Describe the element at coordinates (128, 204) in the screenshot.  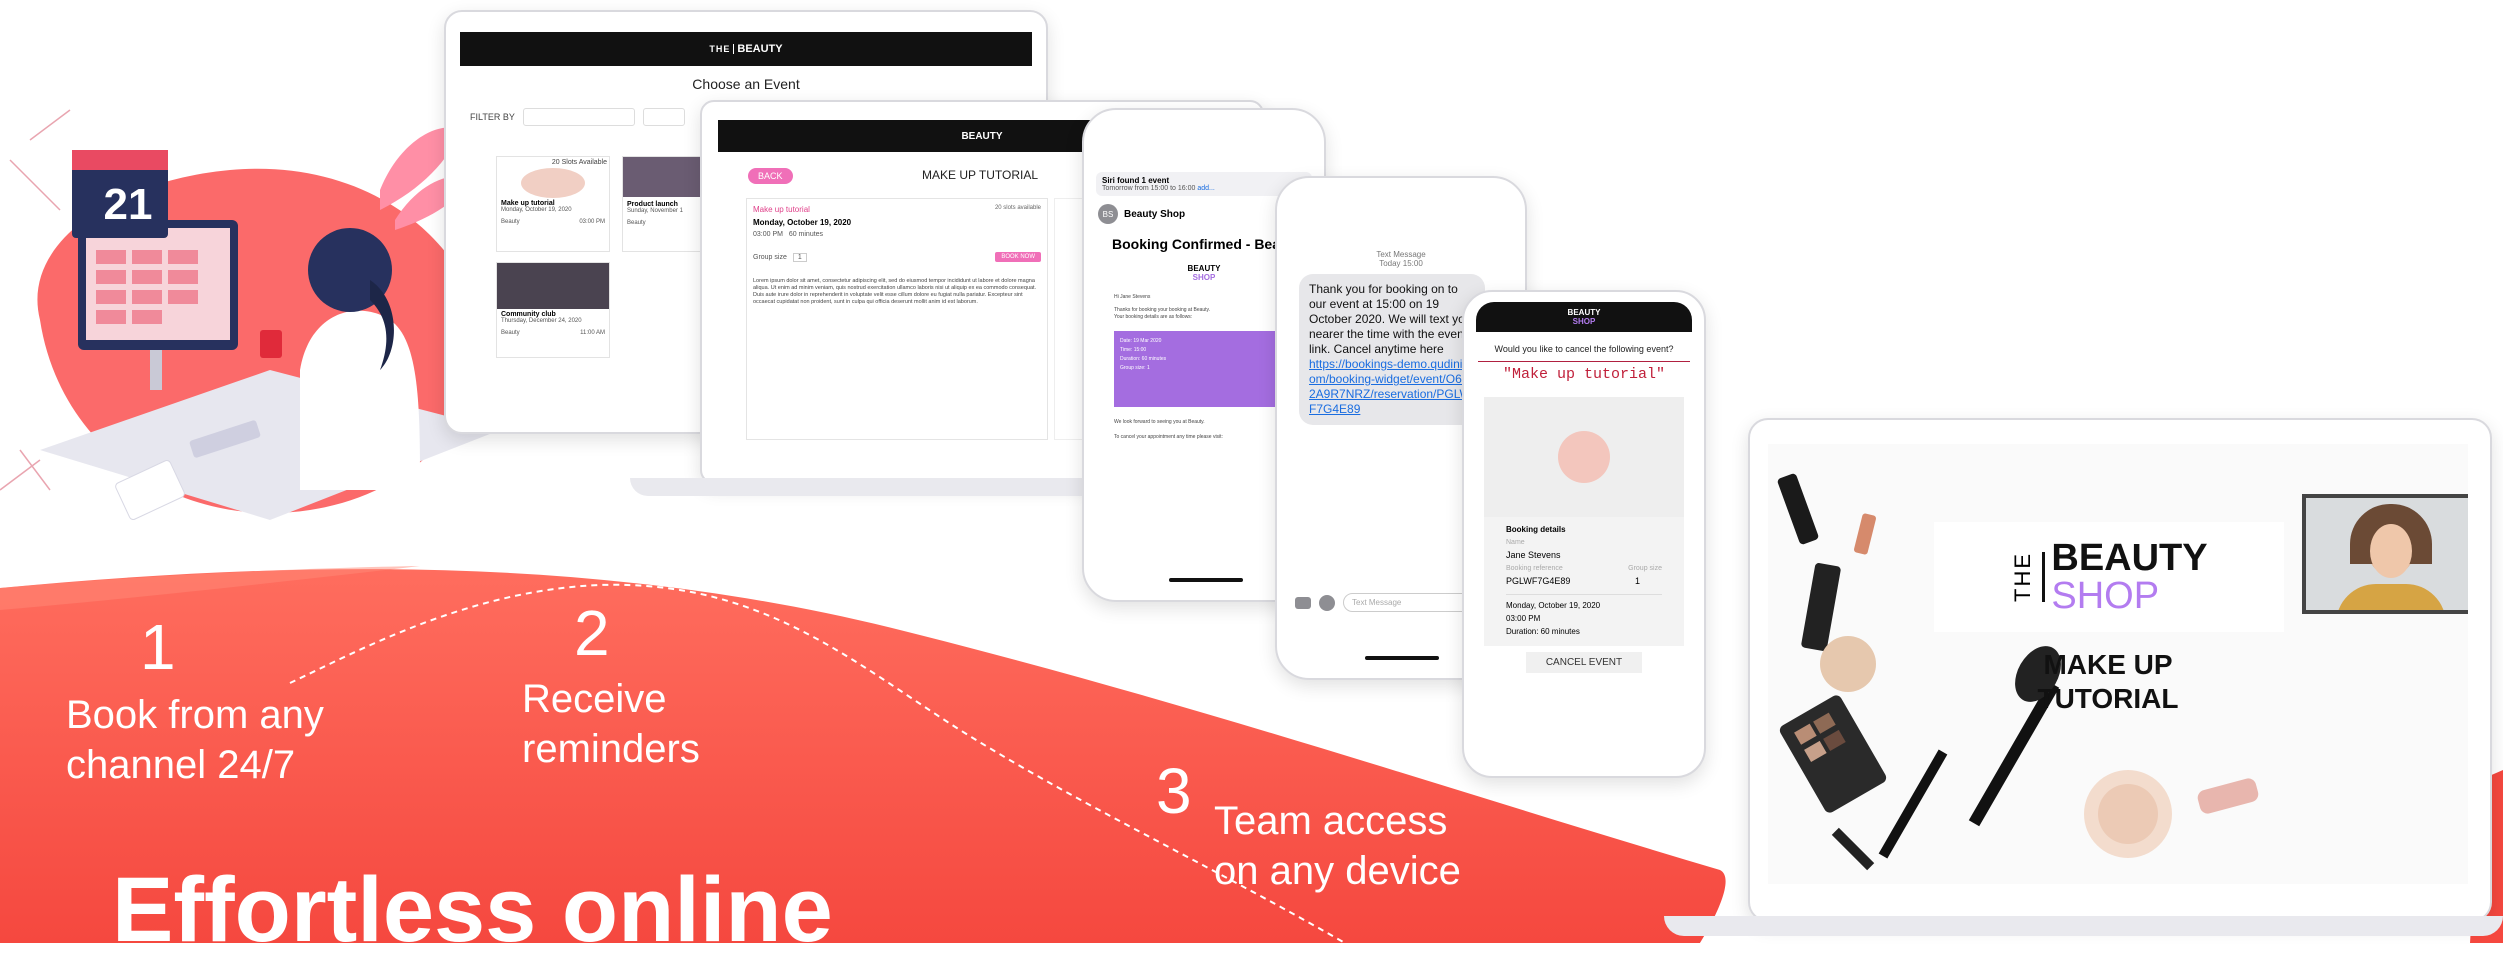
I see `calendar-day: 21` at that location.